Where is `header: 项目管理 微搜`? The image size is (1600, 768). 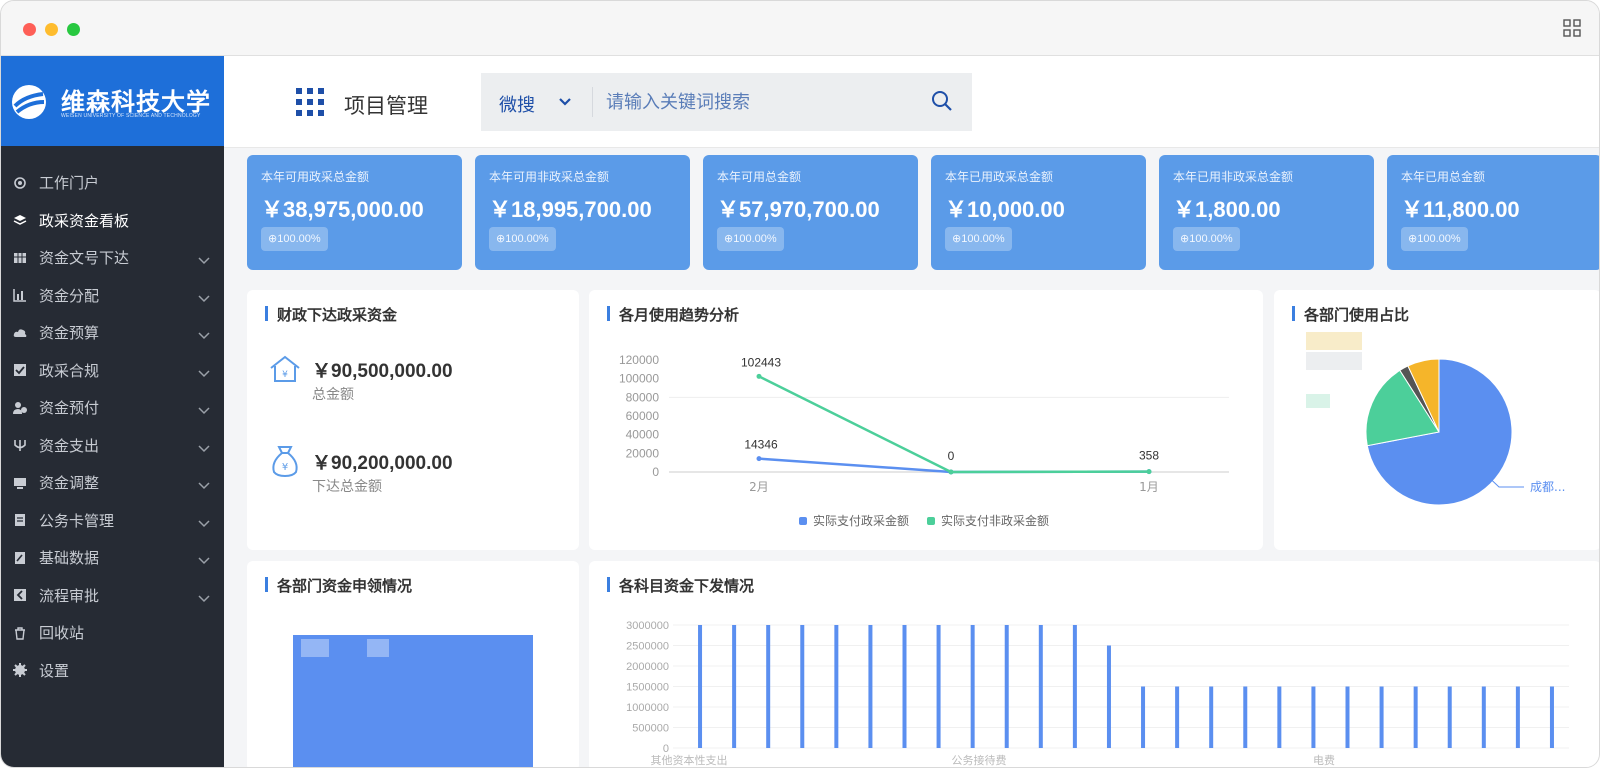 header: 项目管理 微搜 is located at coordinates (911, 102).